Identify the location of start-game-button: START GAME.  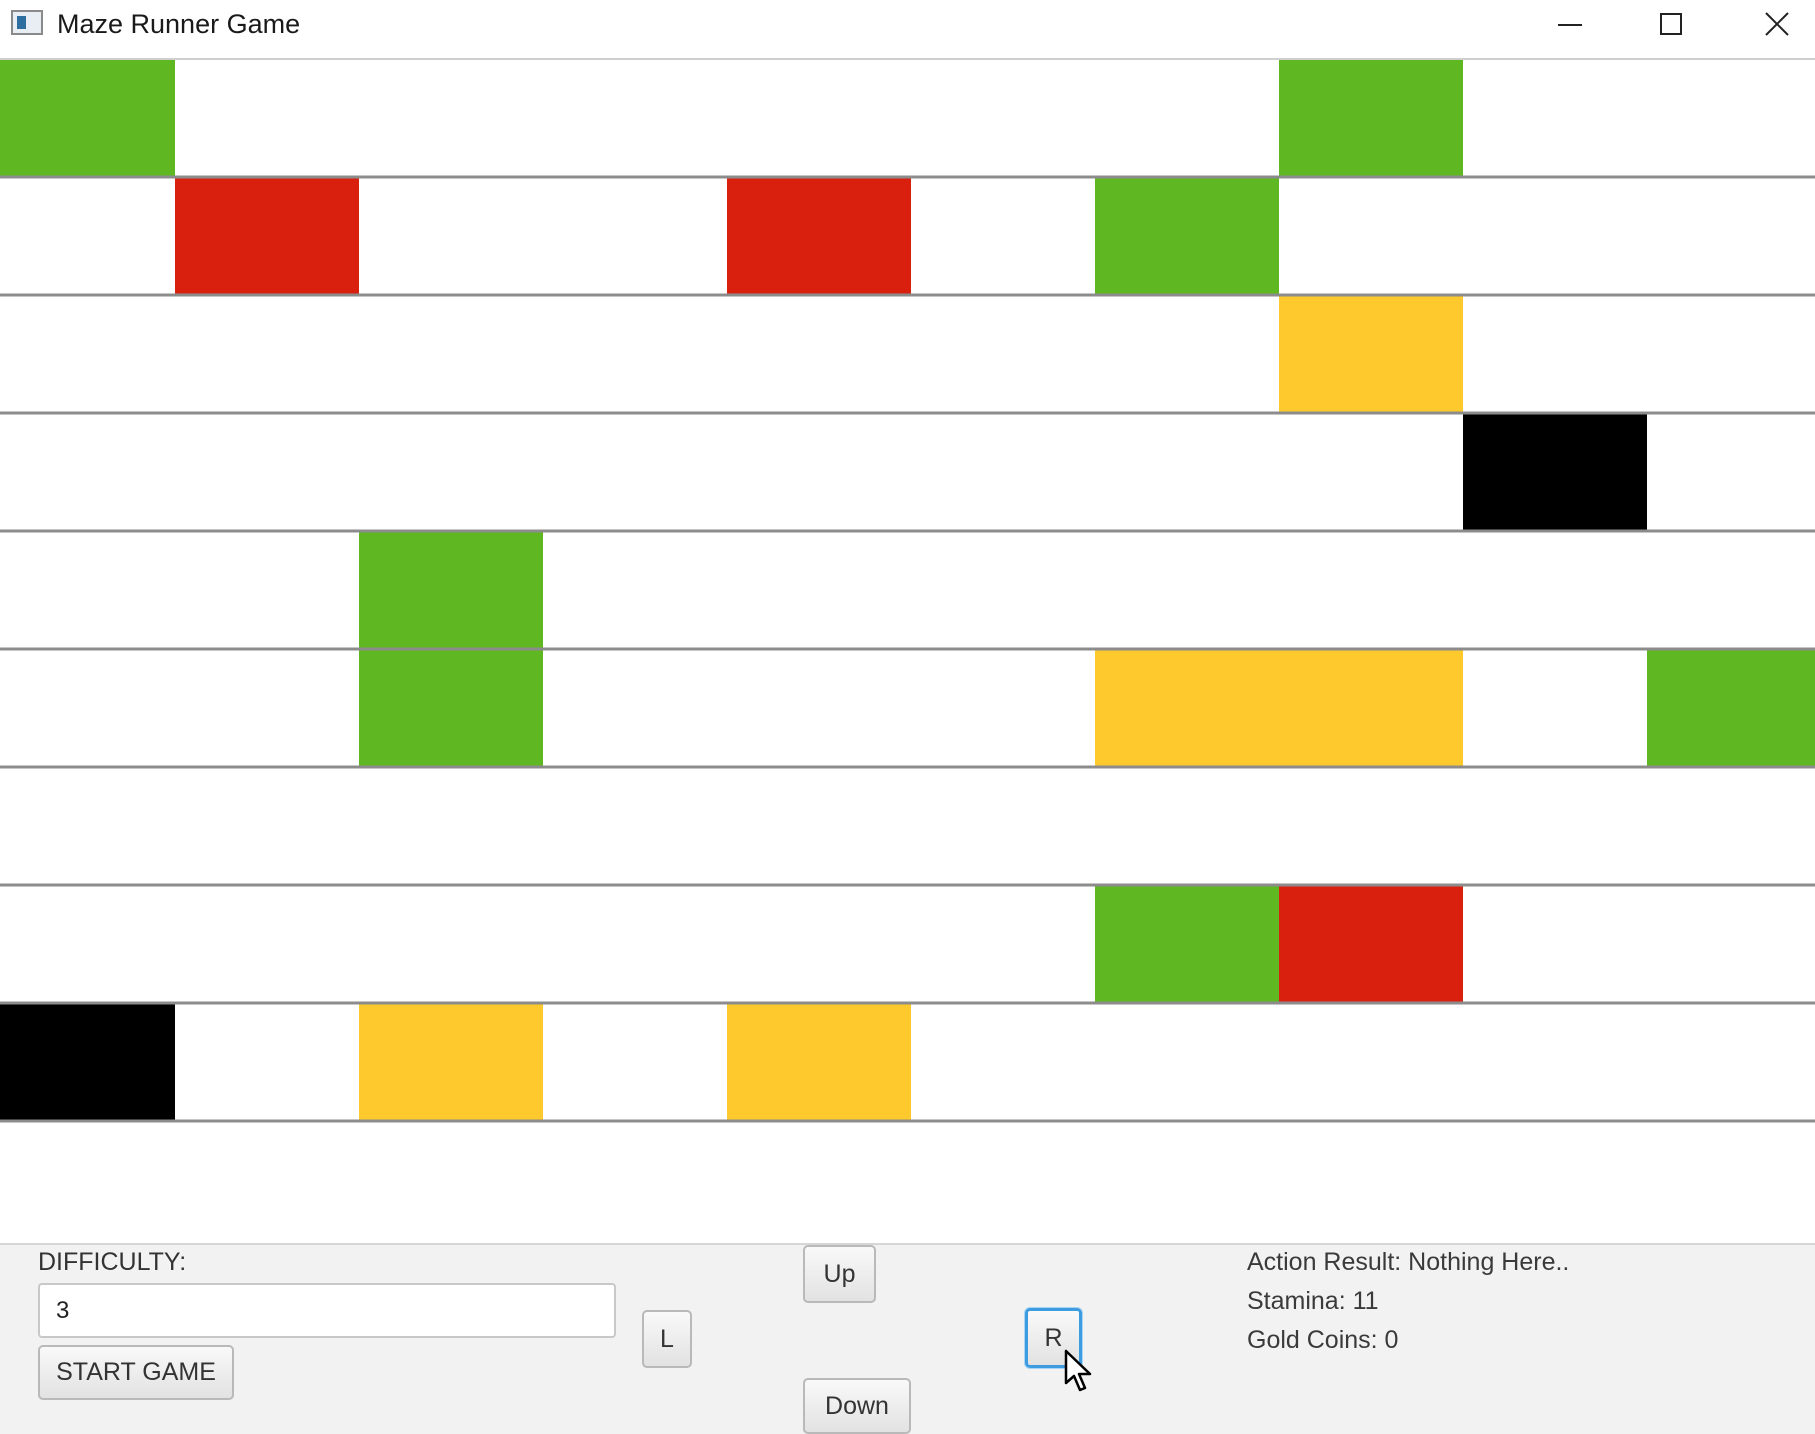
(136, 1372).